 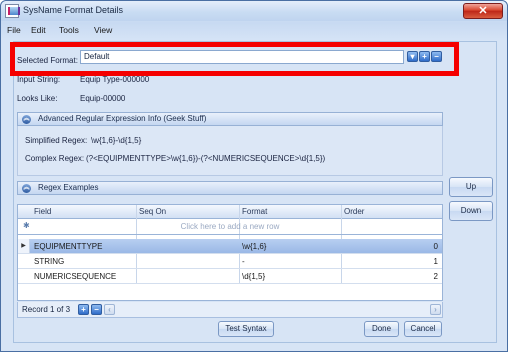 I want to click on menu-view: View, so click(x=103, y=30).